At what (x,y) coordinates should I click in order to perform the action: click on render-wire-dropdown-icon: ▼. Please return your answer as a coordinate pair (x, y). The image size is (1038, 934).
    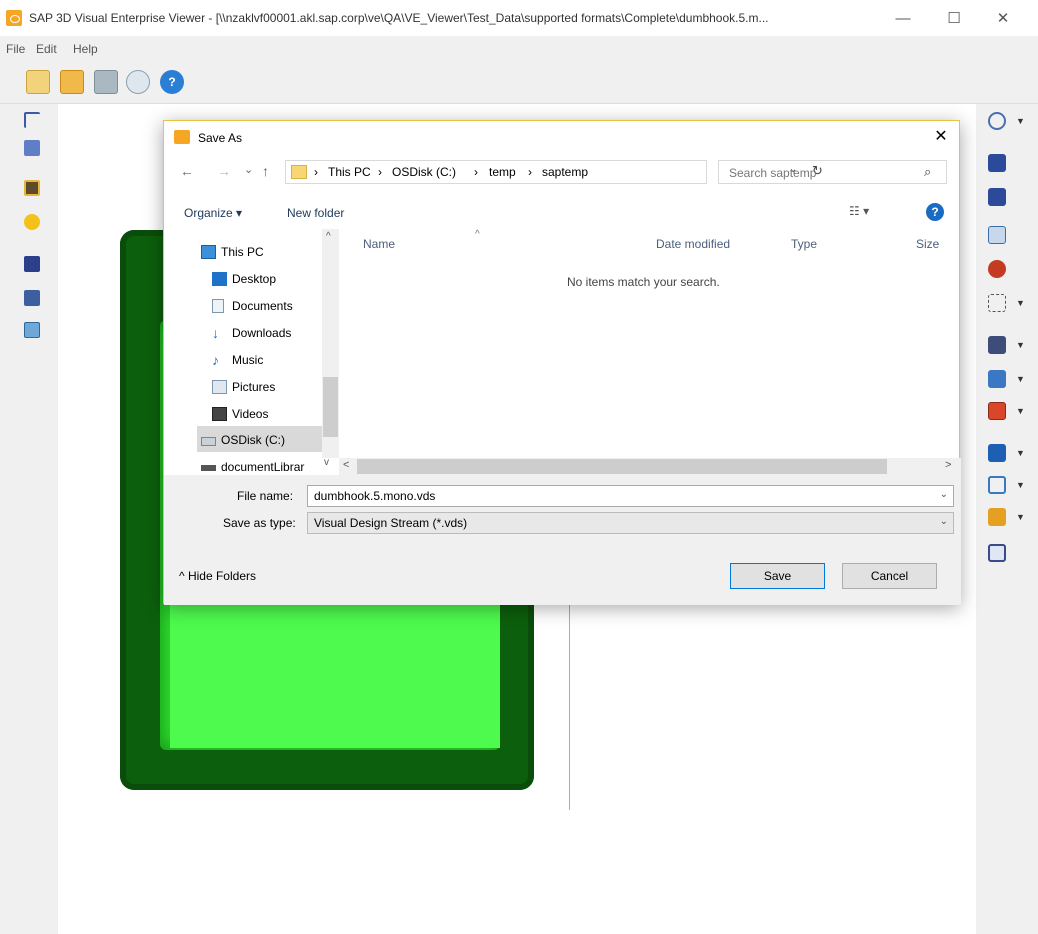
    Looking at the image, I should click on (1020, 485).